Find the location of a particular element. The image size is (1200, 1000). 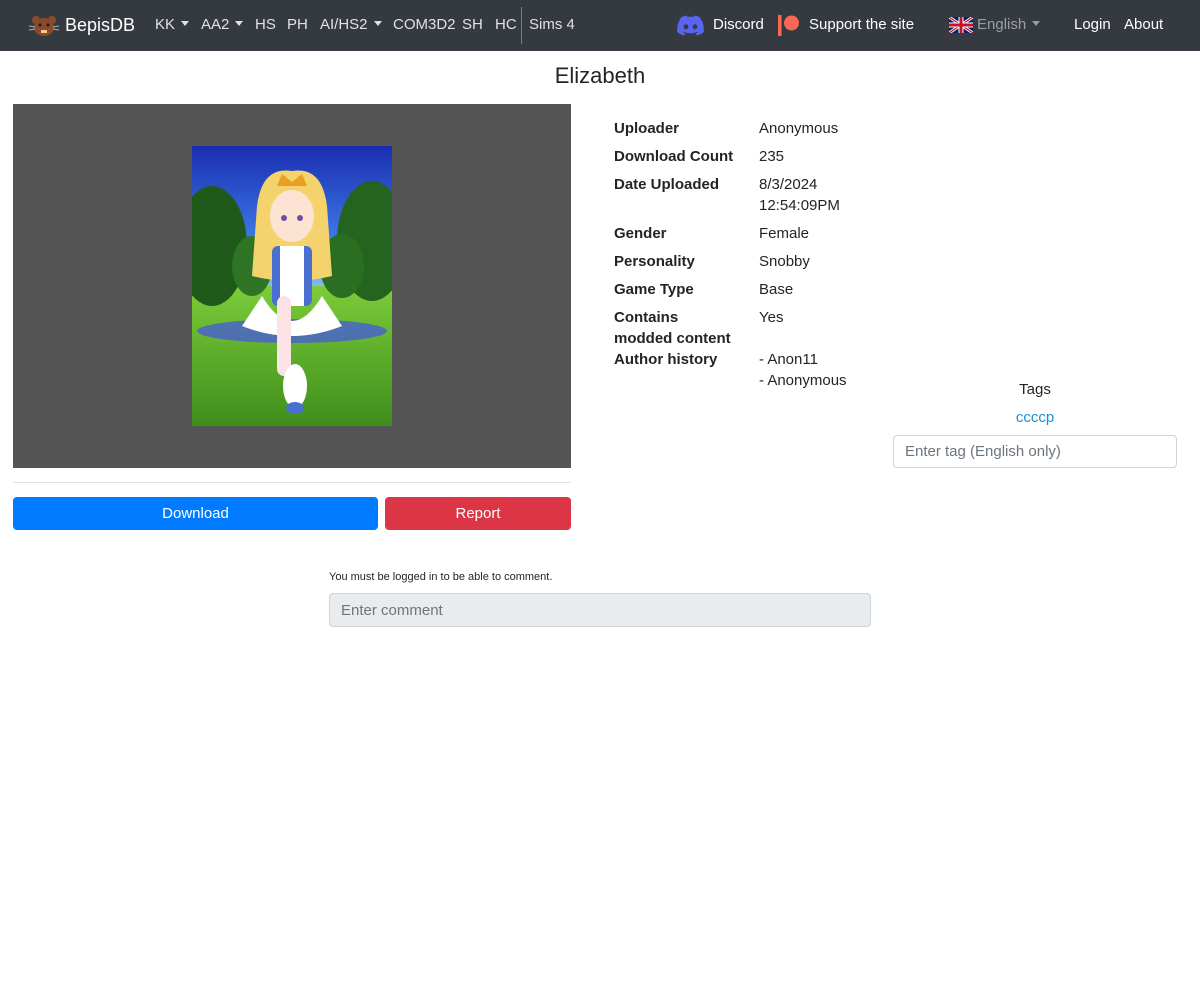

nav-ph-link: PH is located at coordinates (297, 25).